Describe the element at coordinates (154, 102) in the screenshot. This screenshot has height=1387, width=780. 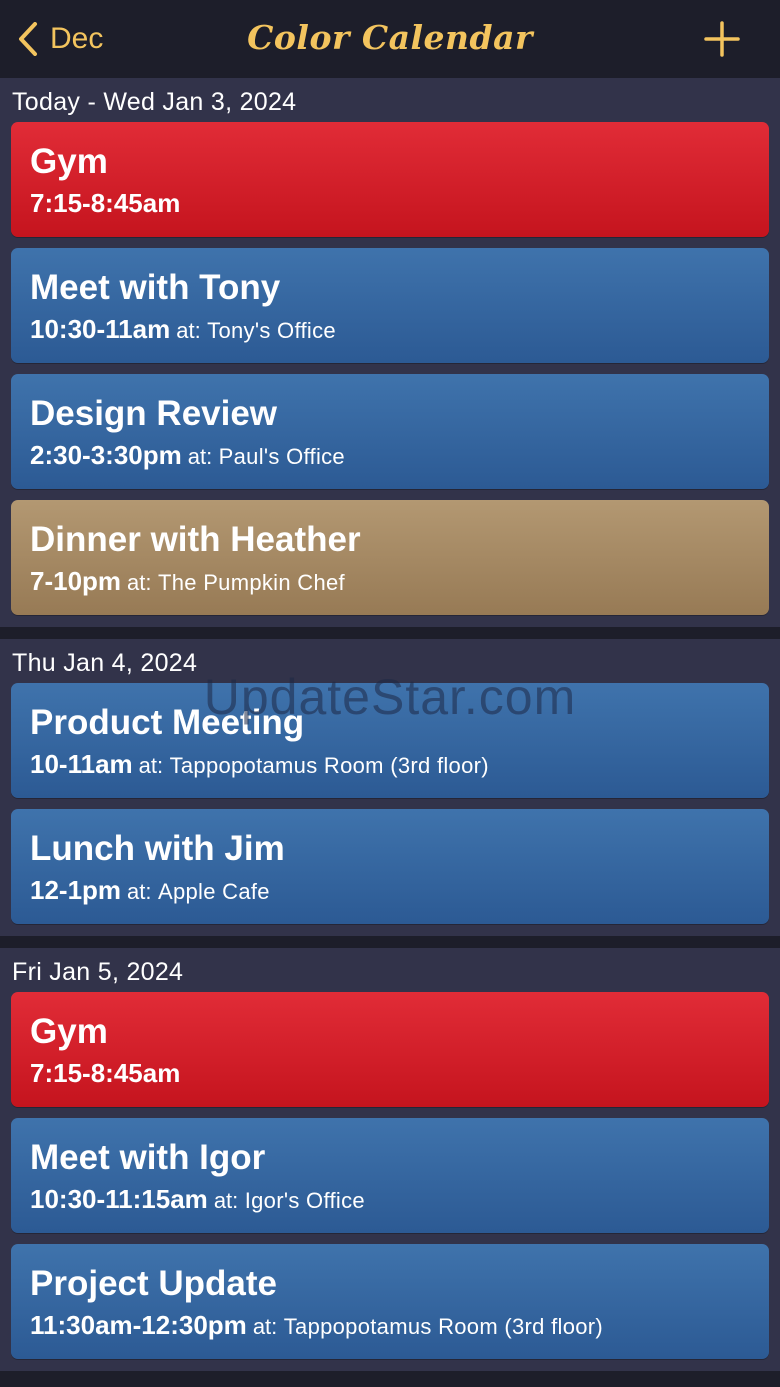
I see `day-header: Today - Wed Jan 3, 2024` at that location.